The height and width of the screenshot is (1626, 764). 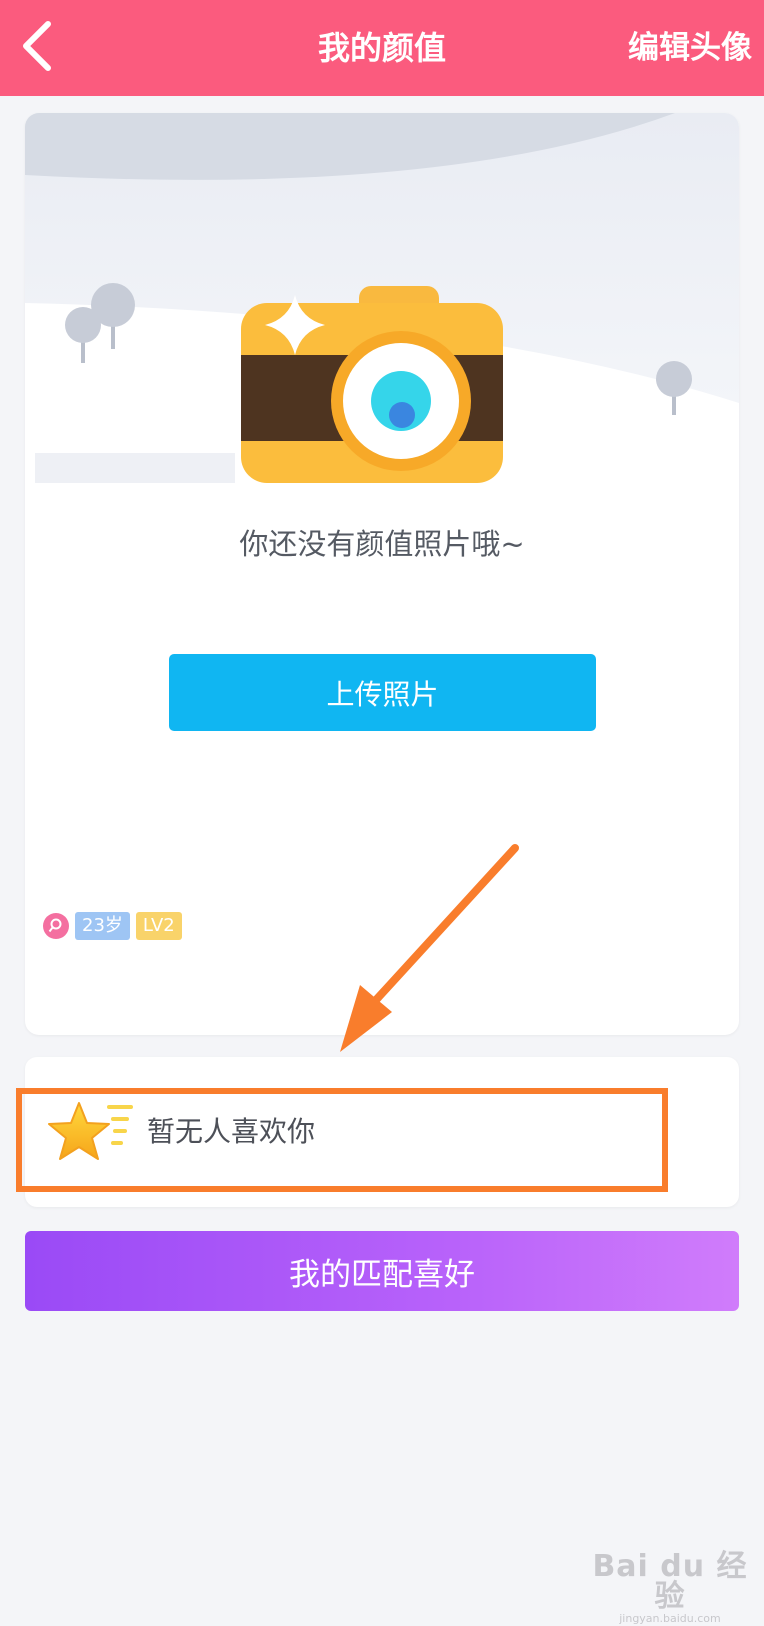 I want to click on watermark: Bai du 经验 jingyan.baidu.com, so click(x=670, y=1589).